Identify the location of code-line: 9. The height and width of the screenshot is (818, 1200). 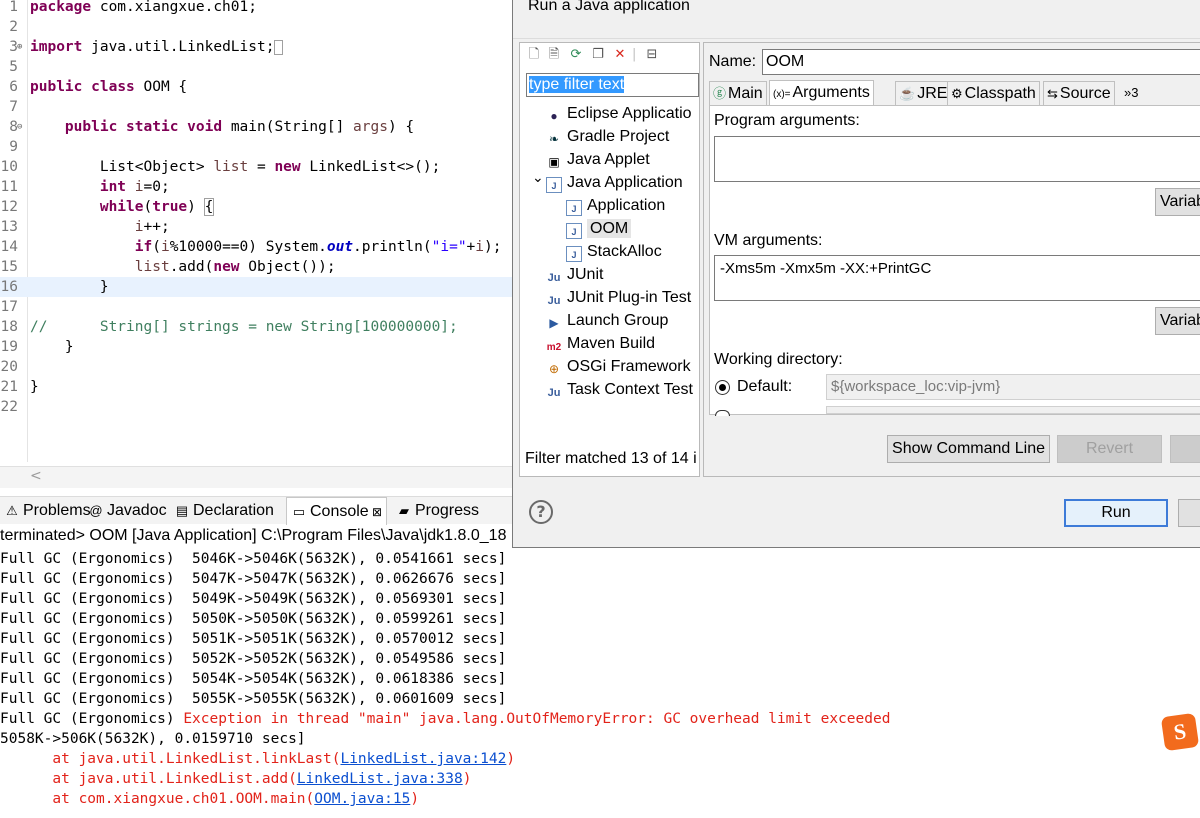
(256, 147).